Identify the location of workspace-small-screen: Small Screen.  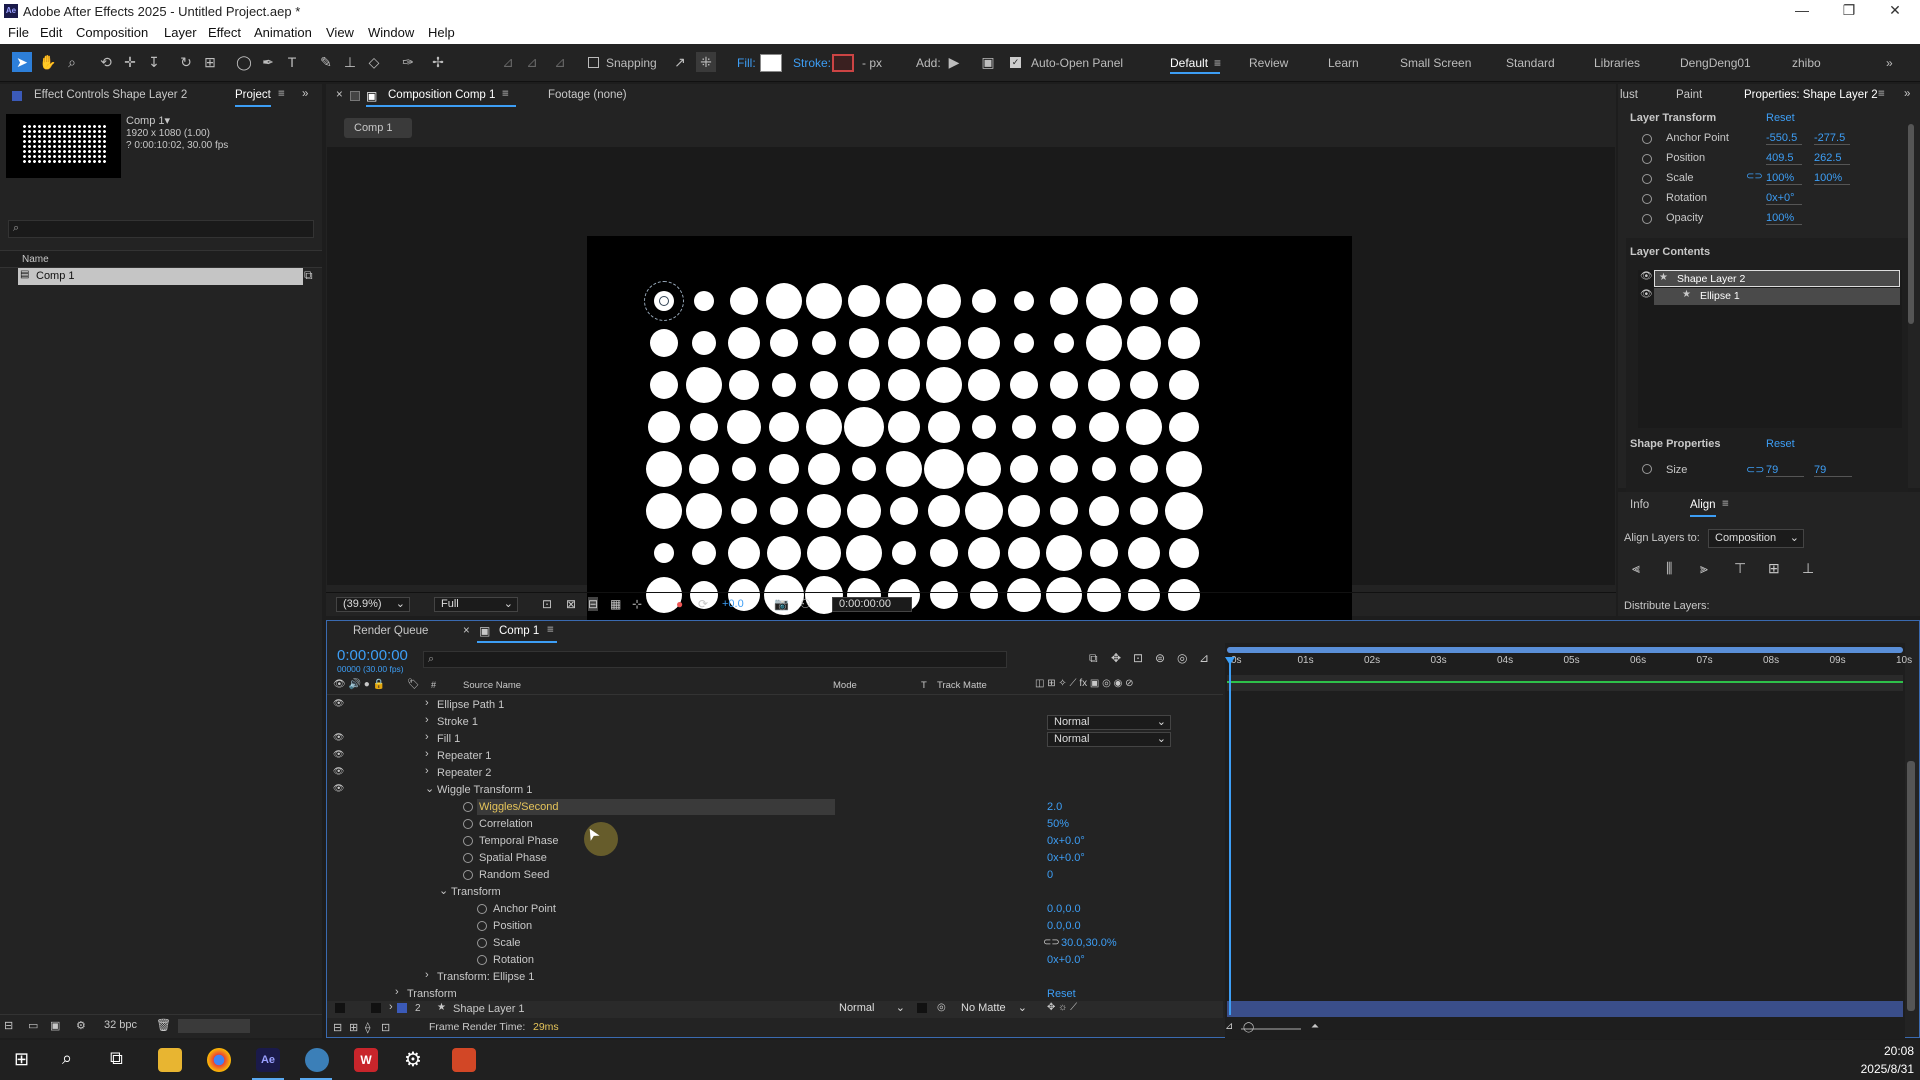
(1435, 63).